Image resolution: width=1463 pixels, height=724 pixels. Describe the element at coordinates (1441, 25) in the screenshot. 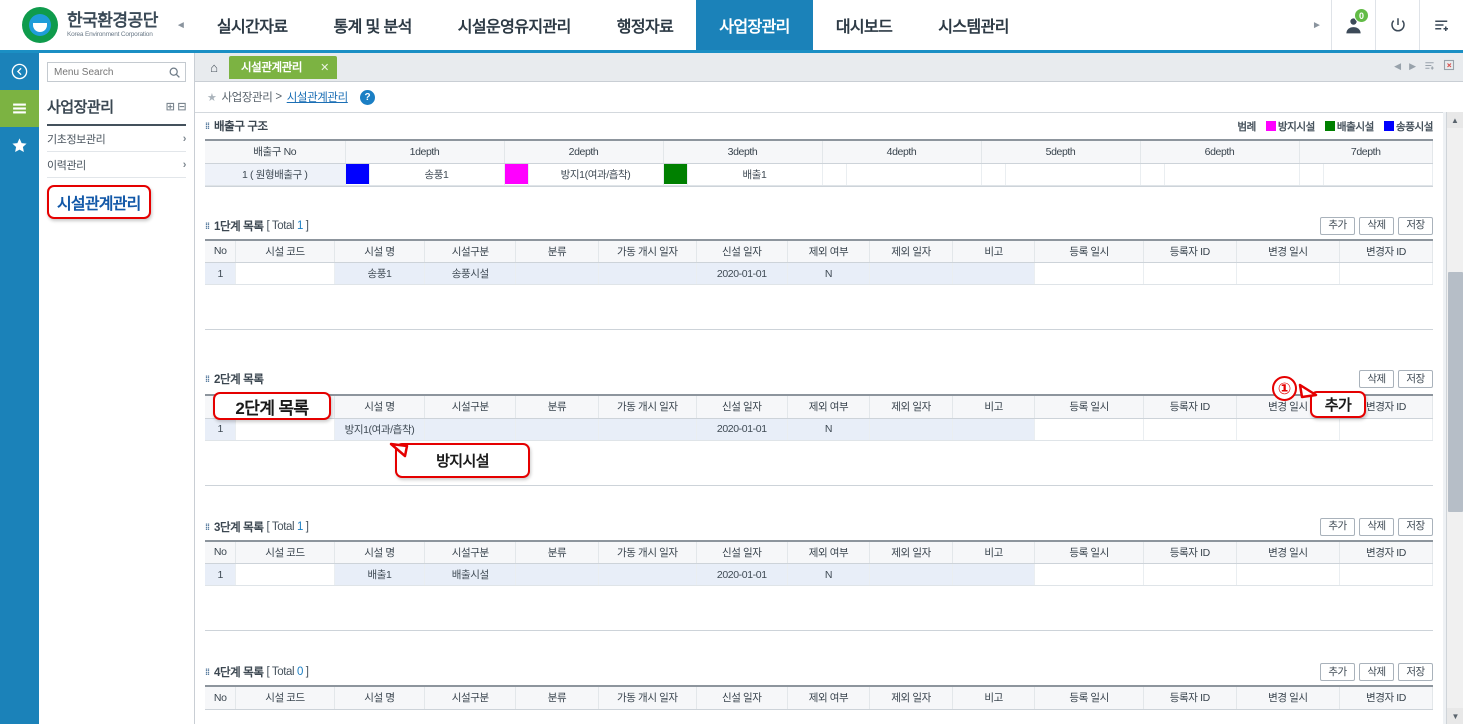

I see `menu-add-icon` at that location.